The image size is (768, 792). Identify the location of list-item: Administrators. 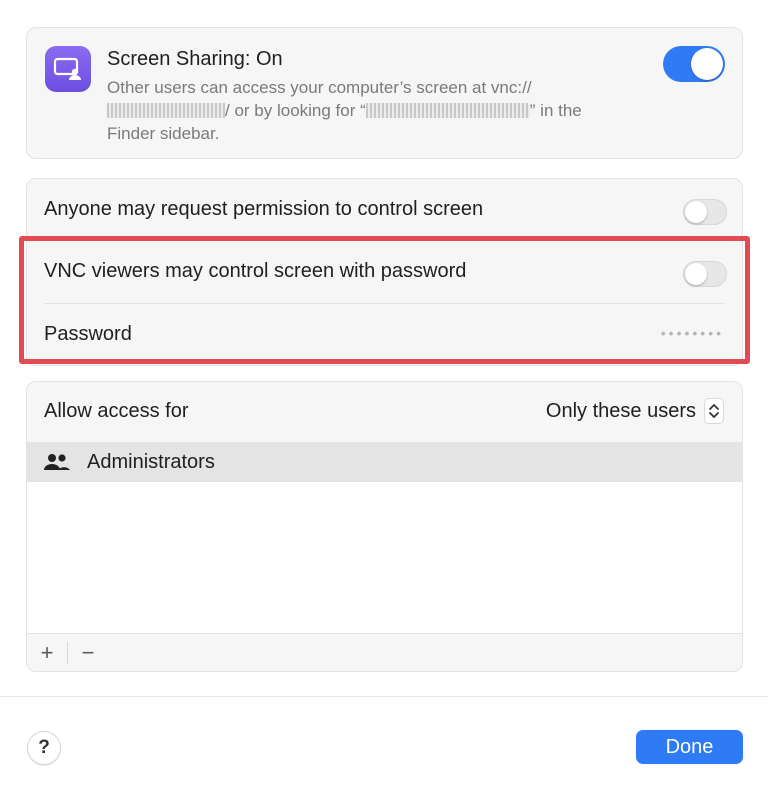
(384, 462).